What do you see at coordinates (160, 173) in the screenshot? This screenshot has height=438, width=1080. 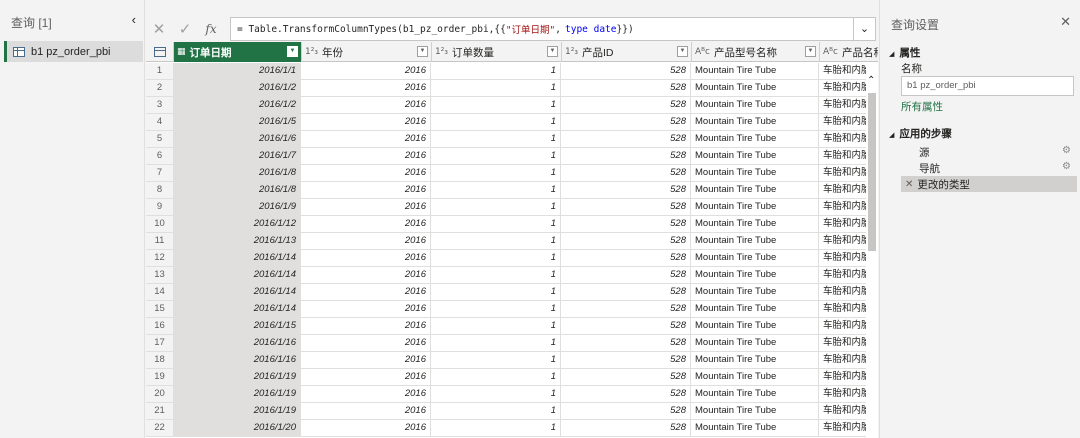 I see `row-number: 7` at bounding box center [160, 173].